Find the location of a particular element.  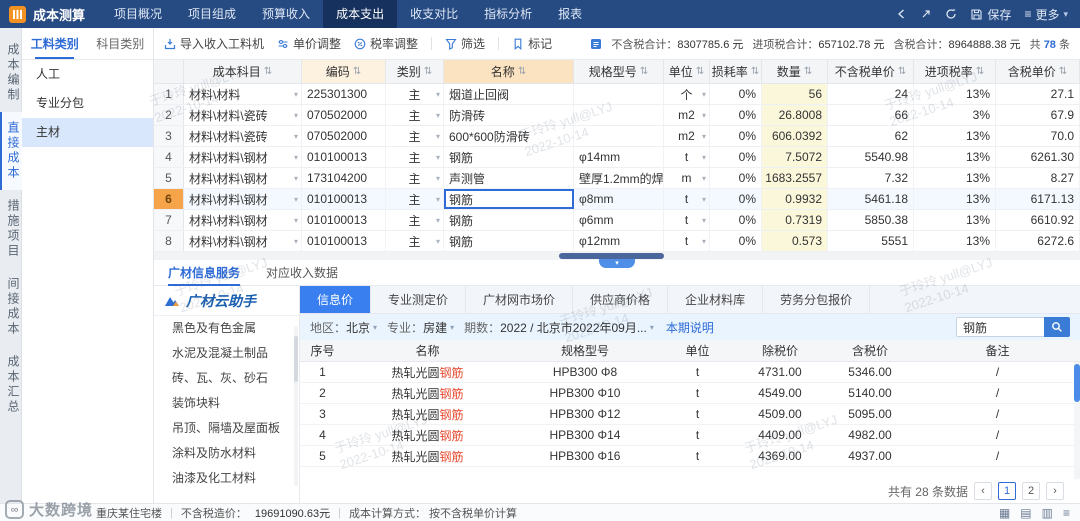

row-number: 1 is located at coordinates (169, 94).